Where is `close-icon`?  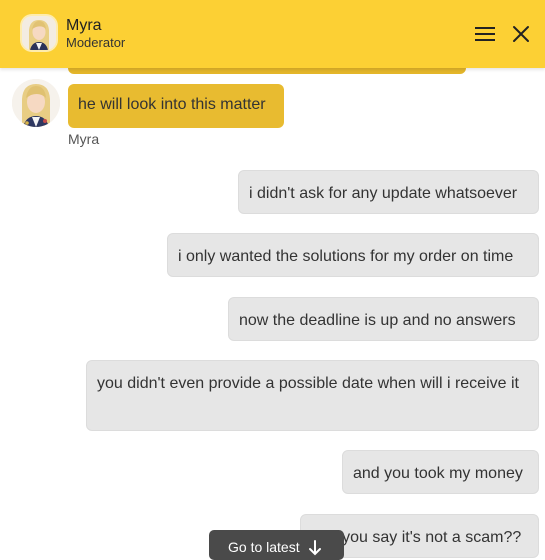 close-icon is located at coordinates (521, 34).